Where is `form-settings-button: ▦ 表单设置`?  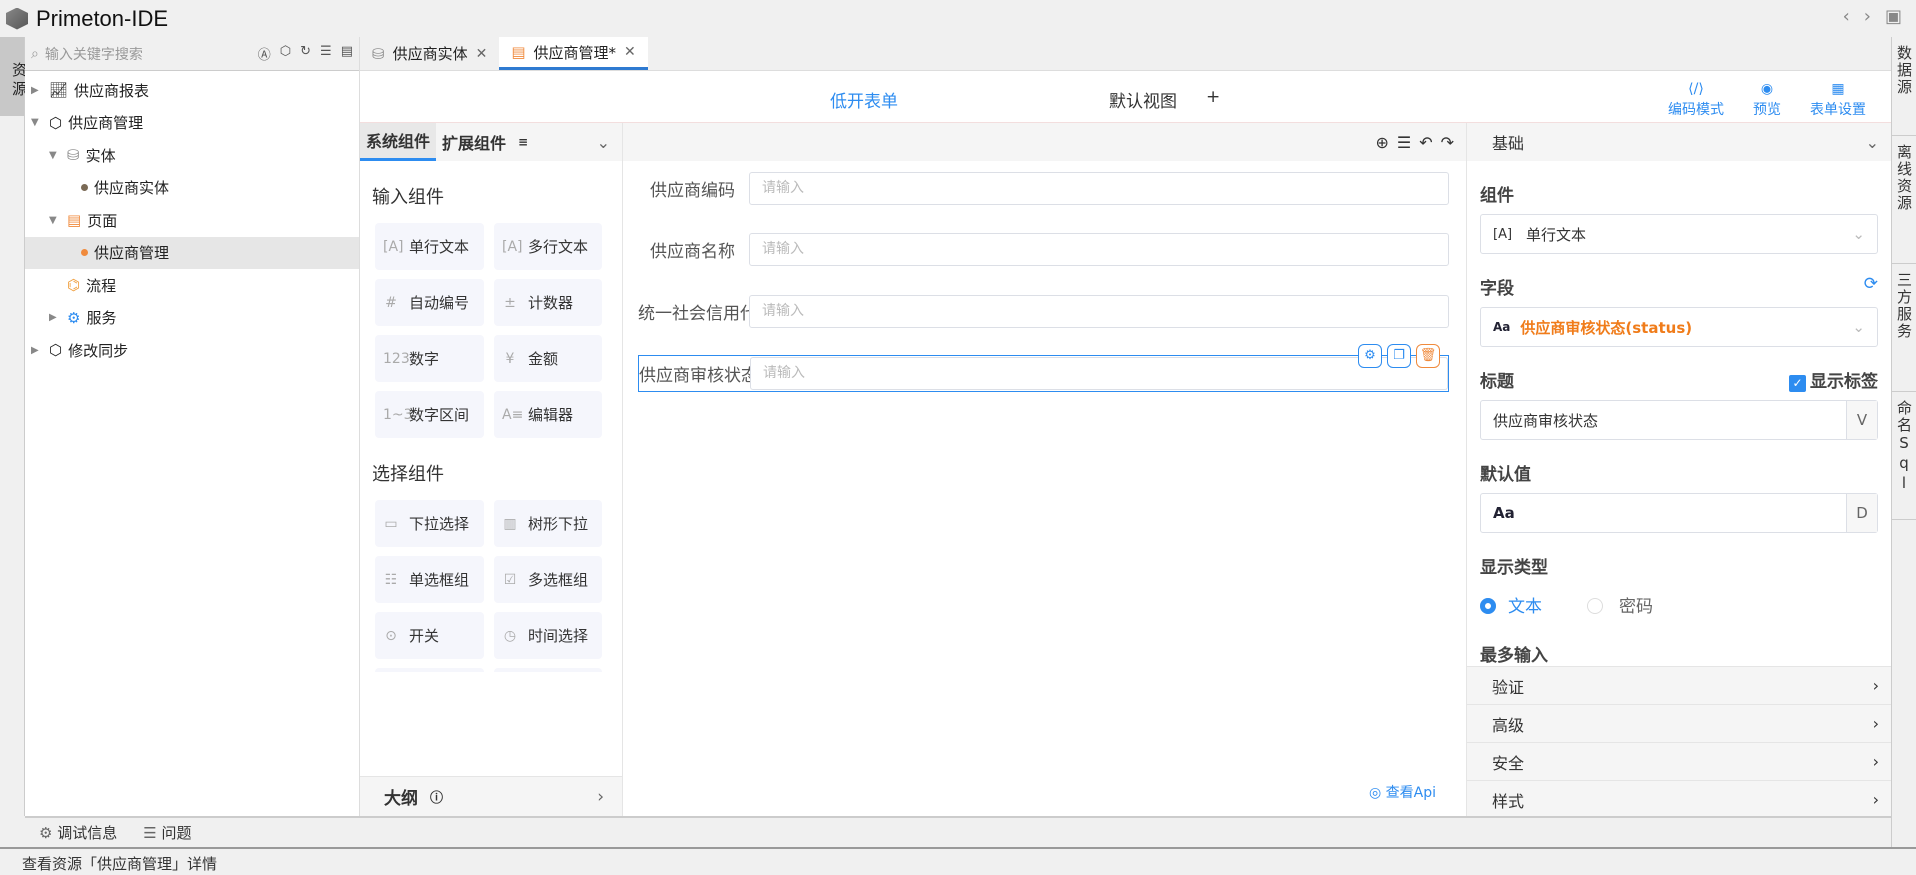
form-settings-button: ▦ 表单设置 is located at coordinates (1838, 100).